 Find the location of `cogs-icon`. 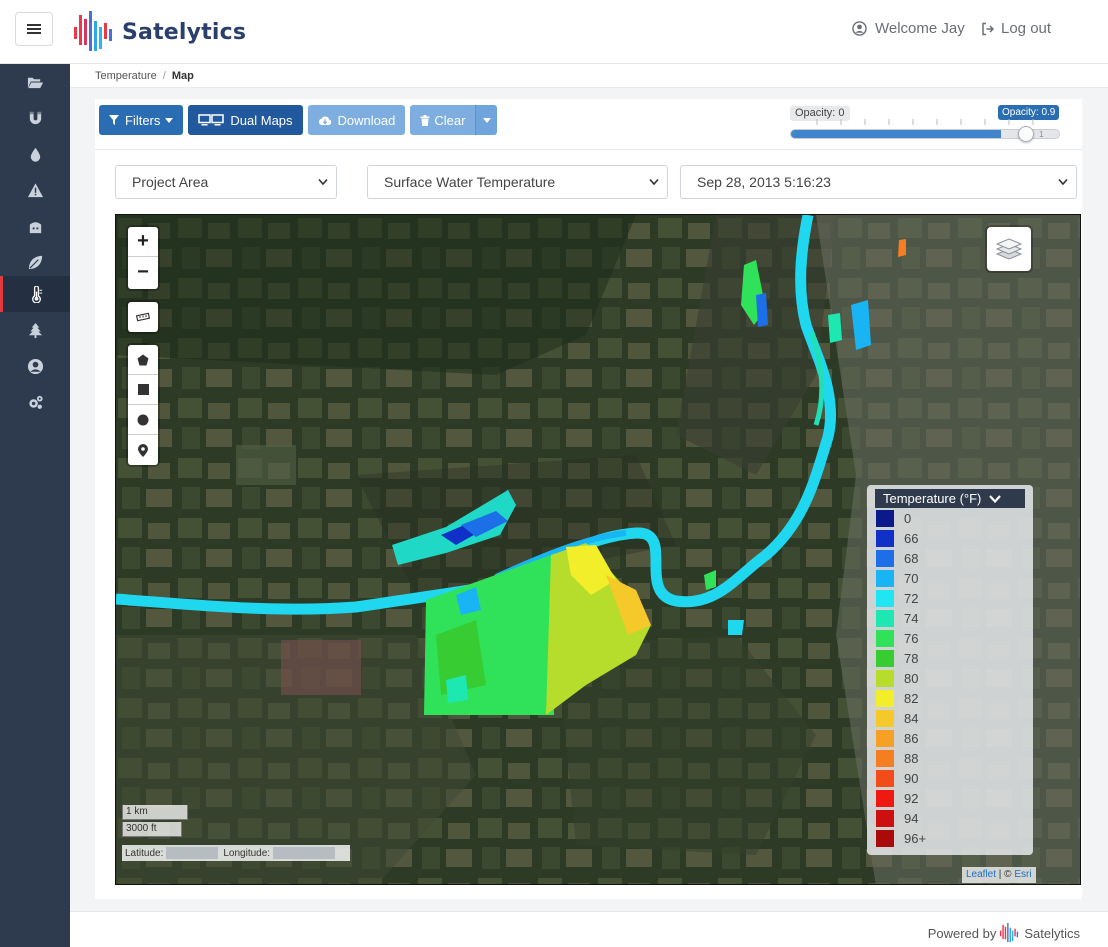

cogs-icon is located at coordinates (35, 402).